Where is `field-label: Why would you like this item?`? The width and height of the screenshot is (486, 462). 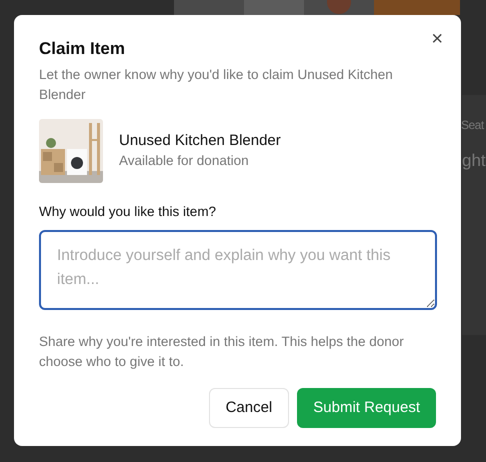
field-label: Why would you like this item? is located at coordinates (128, 212).